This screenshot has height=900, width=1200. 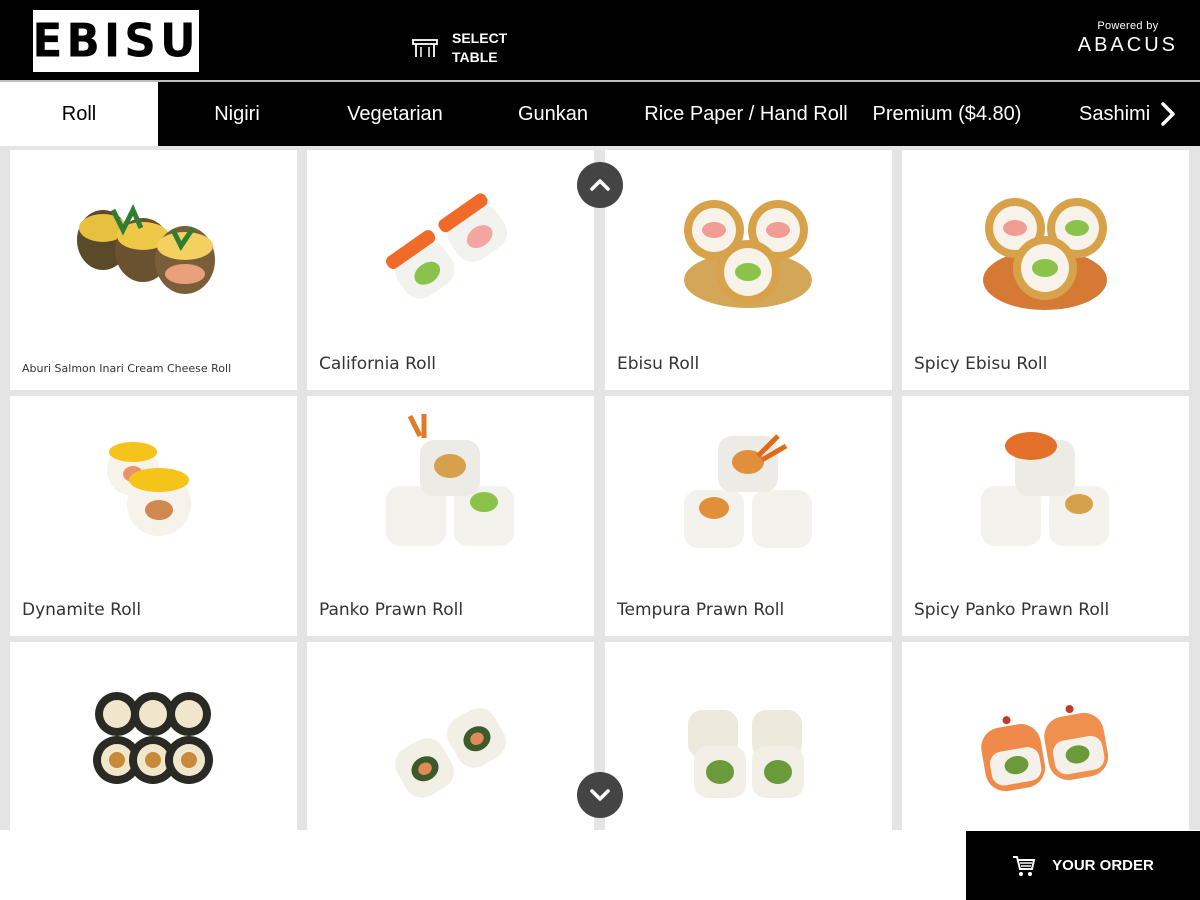 What do you see at coordinates (1168, 114) in the screenshot?
I see `chevron-right-icon` at bounding box center [1168, 114].